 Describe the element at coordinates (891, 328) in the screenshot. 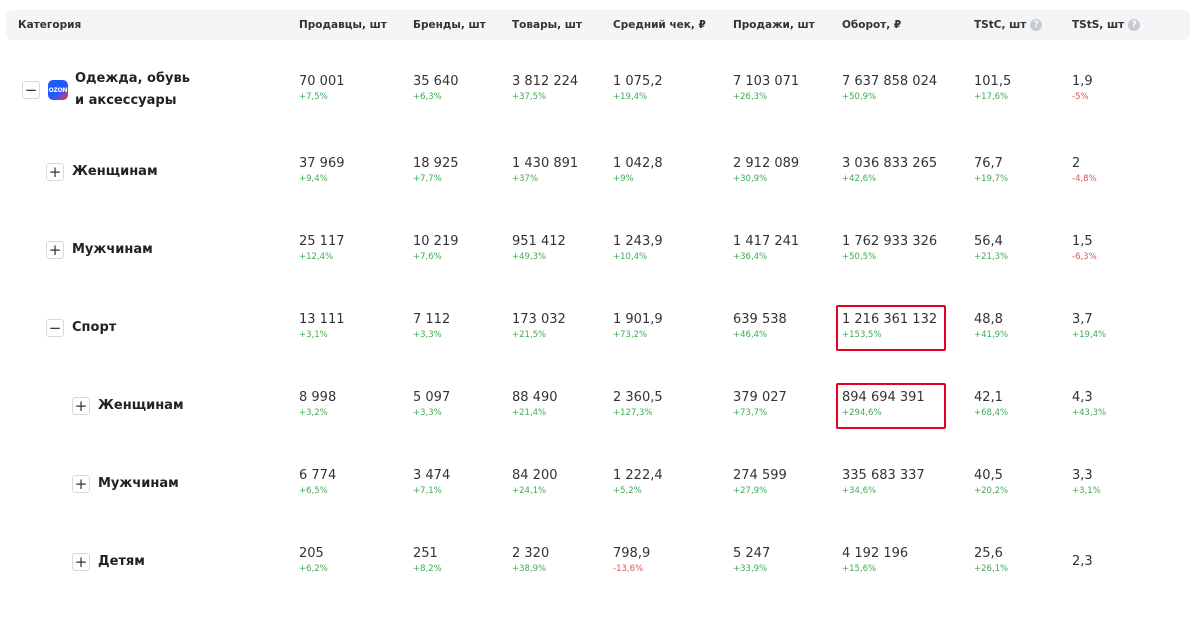

I see `highlight-box` at that location.